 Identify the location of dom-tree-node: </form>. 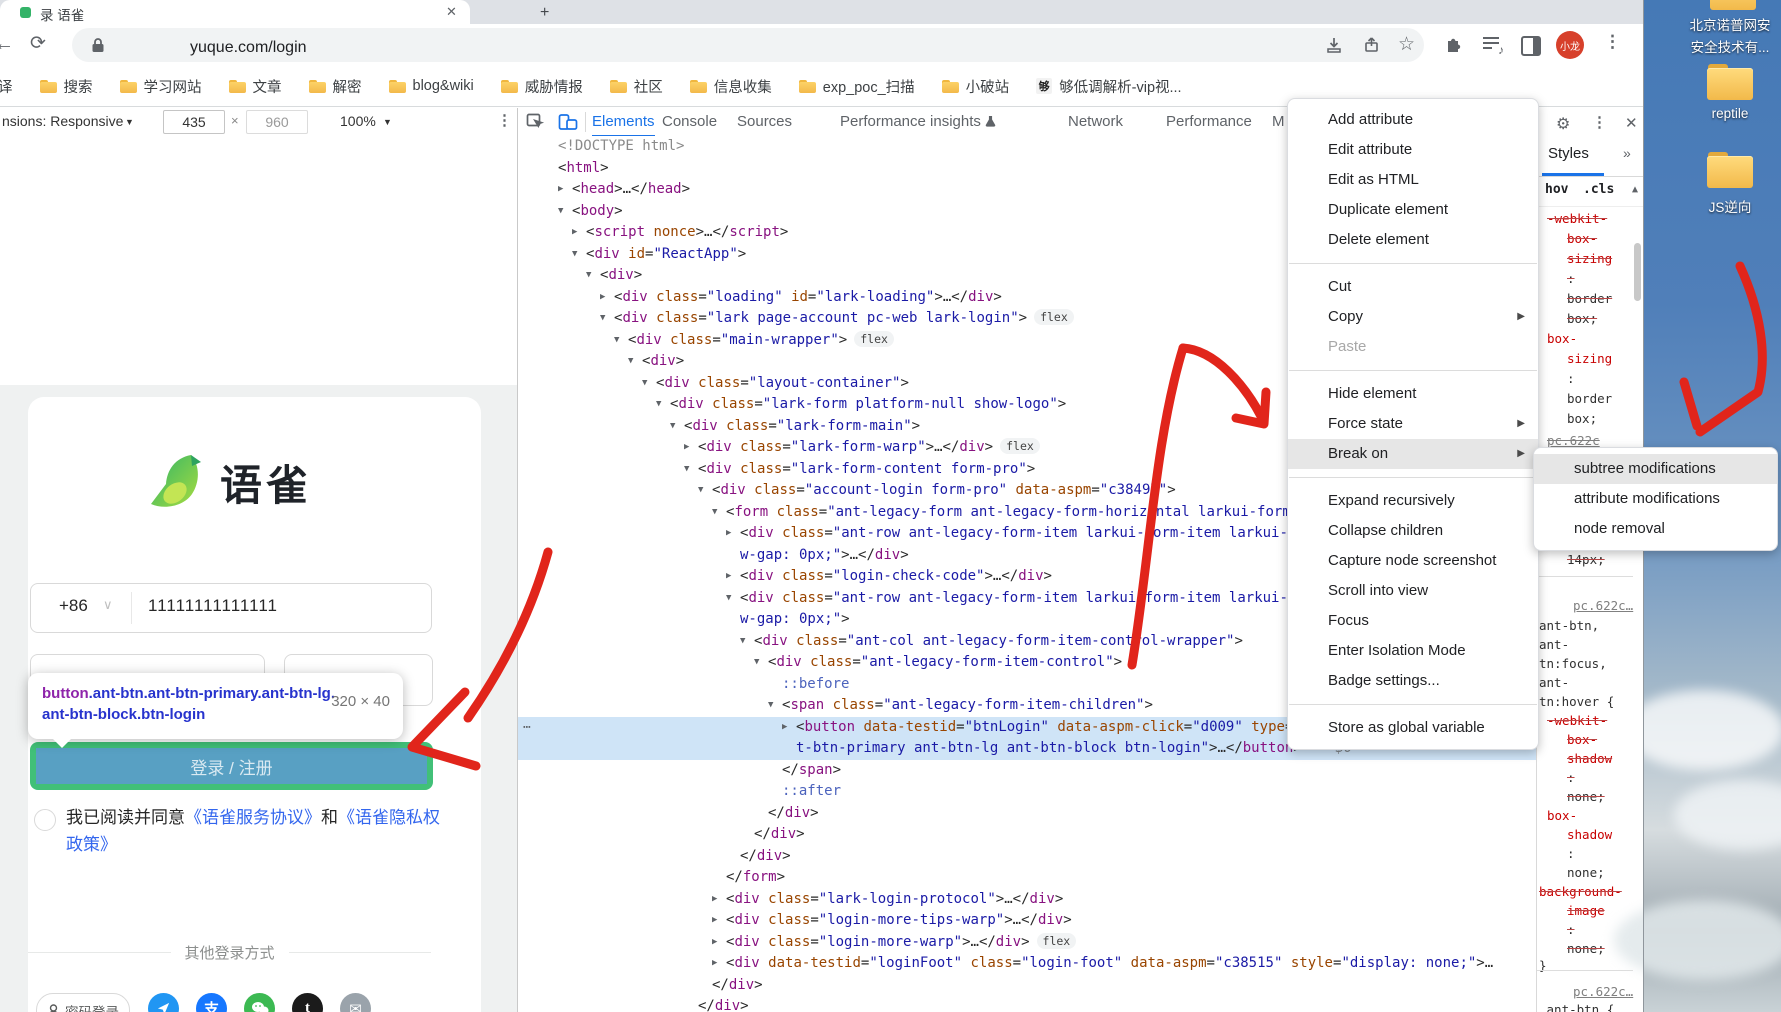
(1027, 878).